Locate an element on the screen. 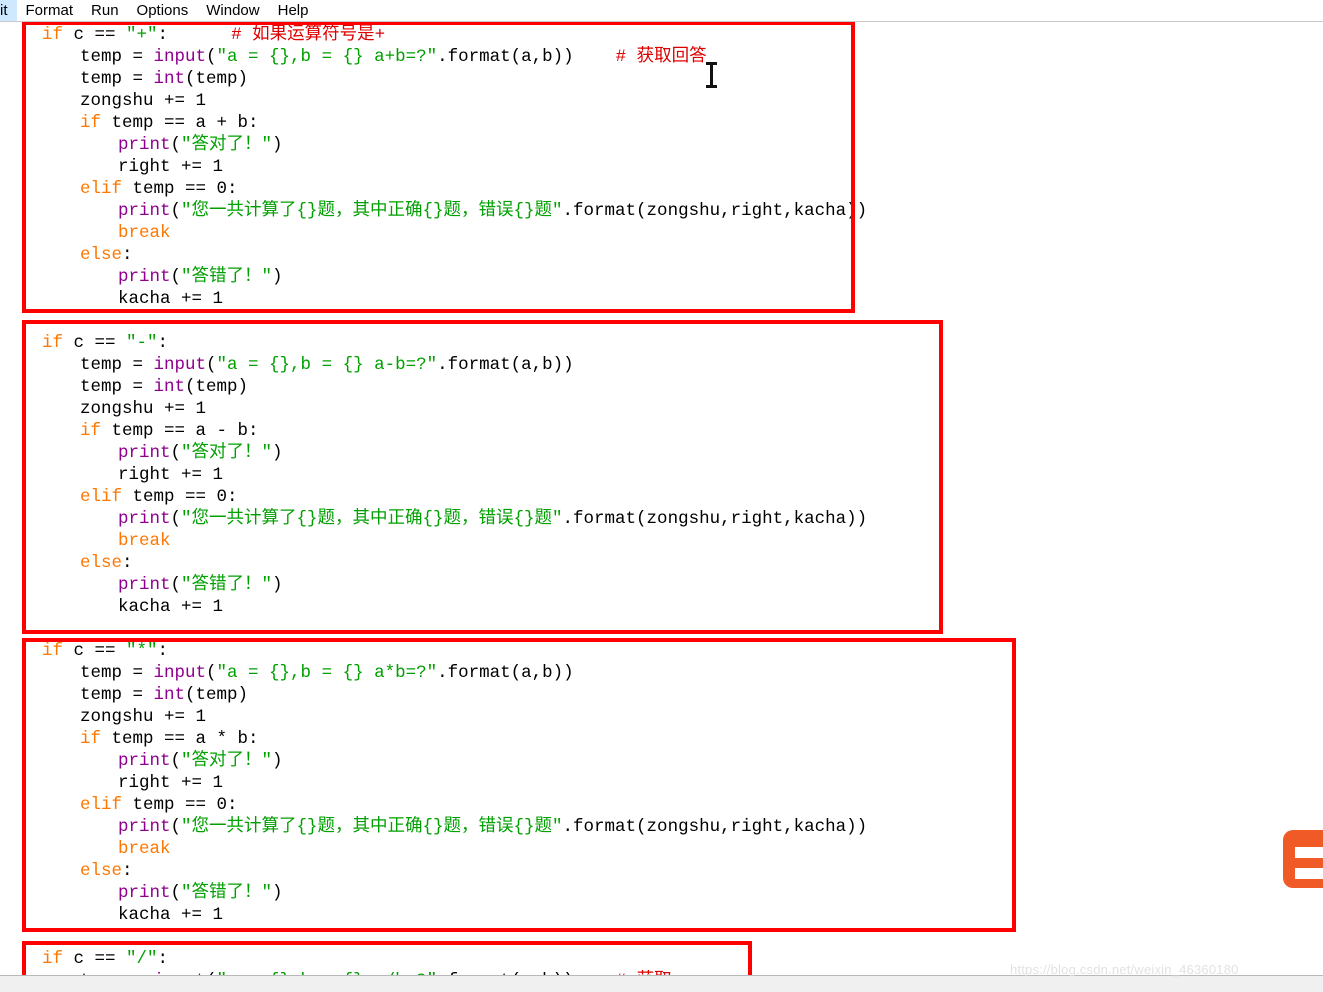 The image size is (1323, 992). code-line: if temp == a * b: is located at coordinates (169, 739).